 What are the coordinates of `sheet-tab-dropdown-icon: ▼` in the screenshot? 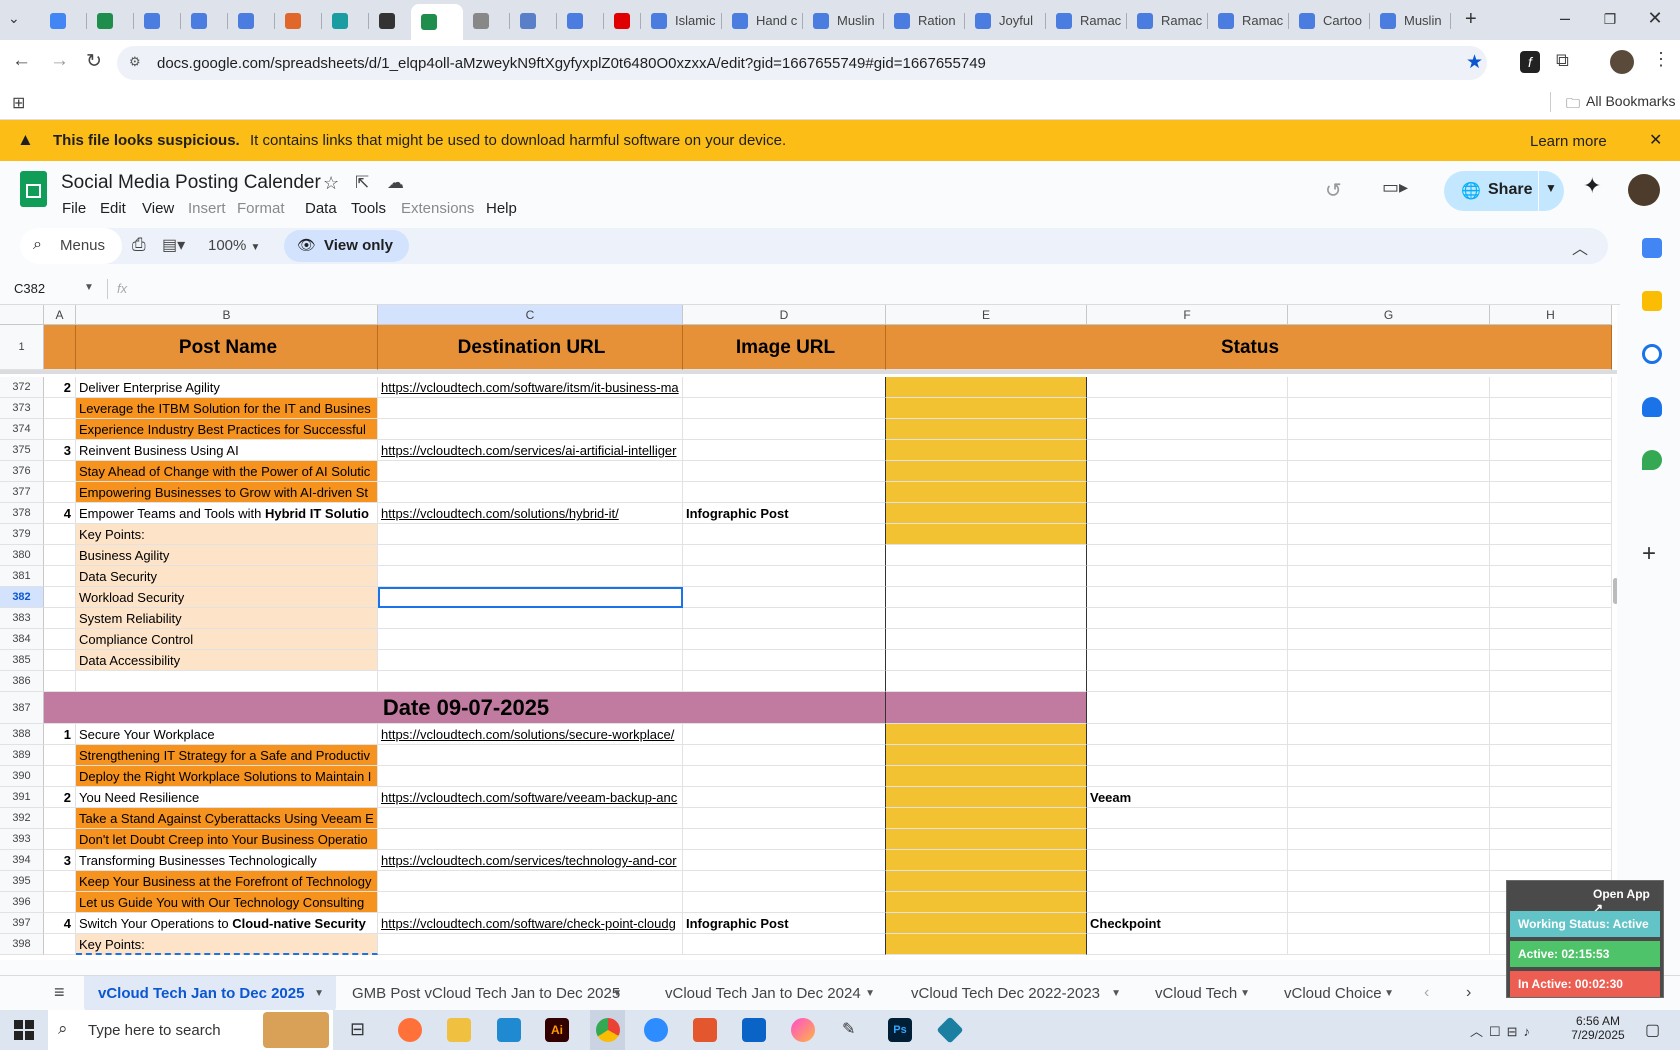 It's located at (1116, 993).